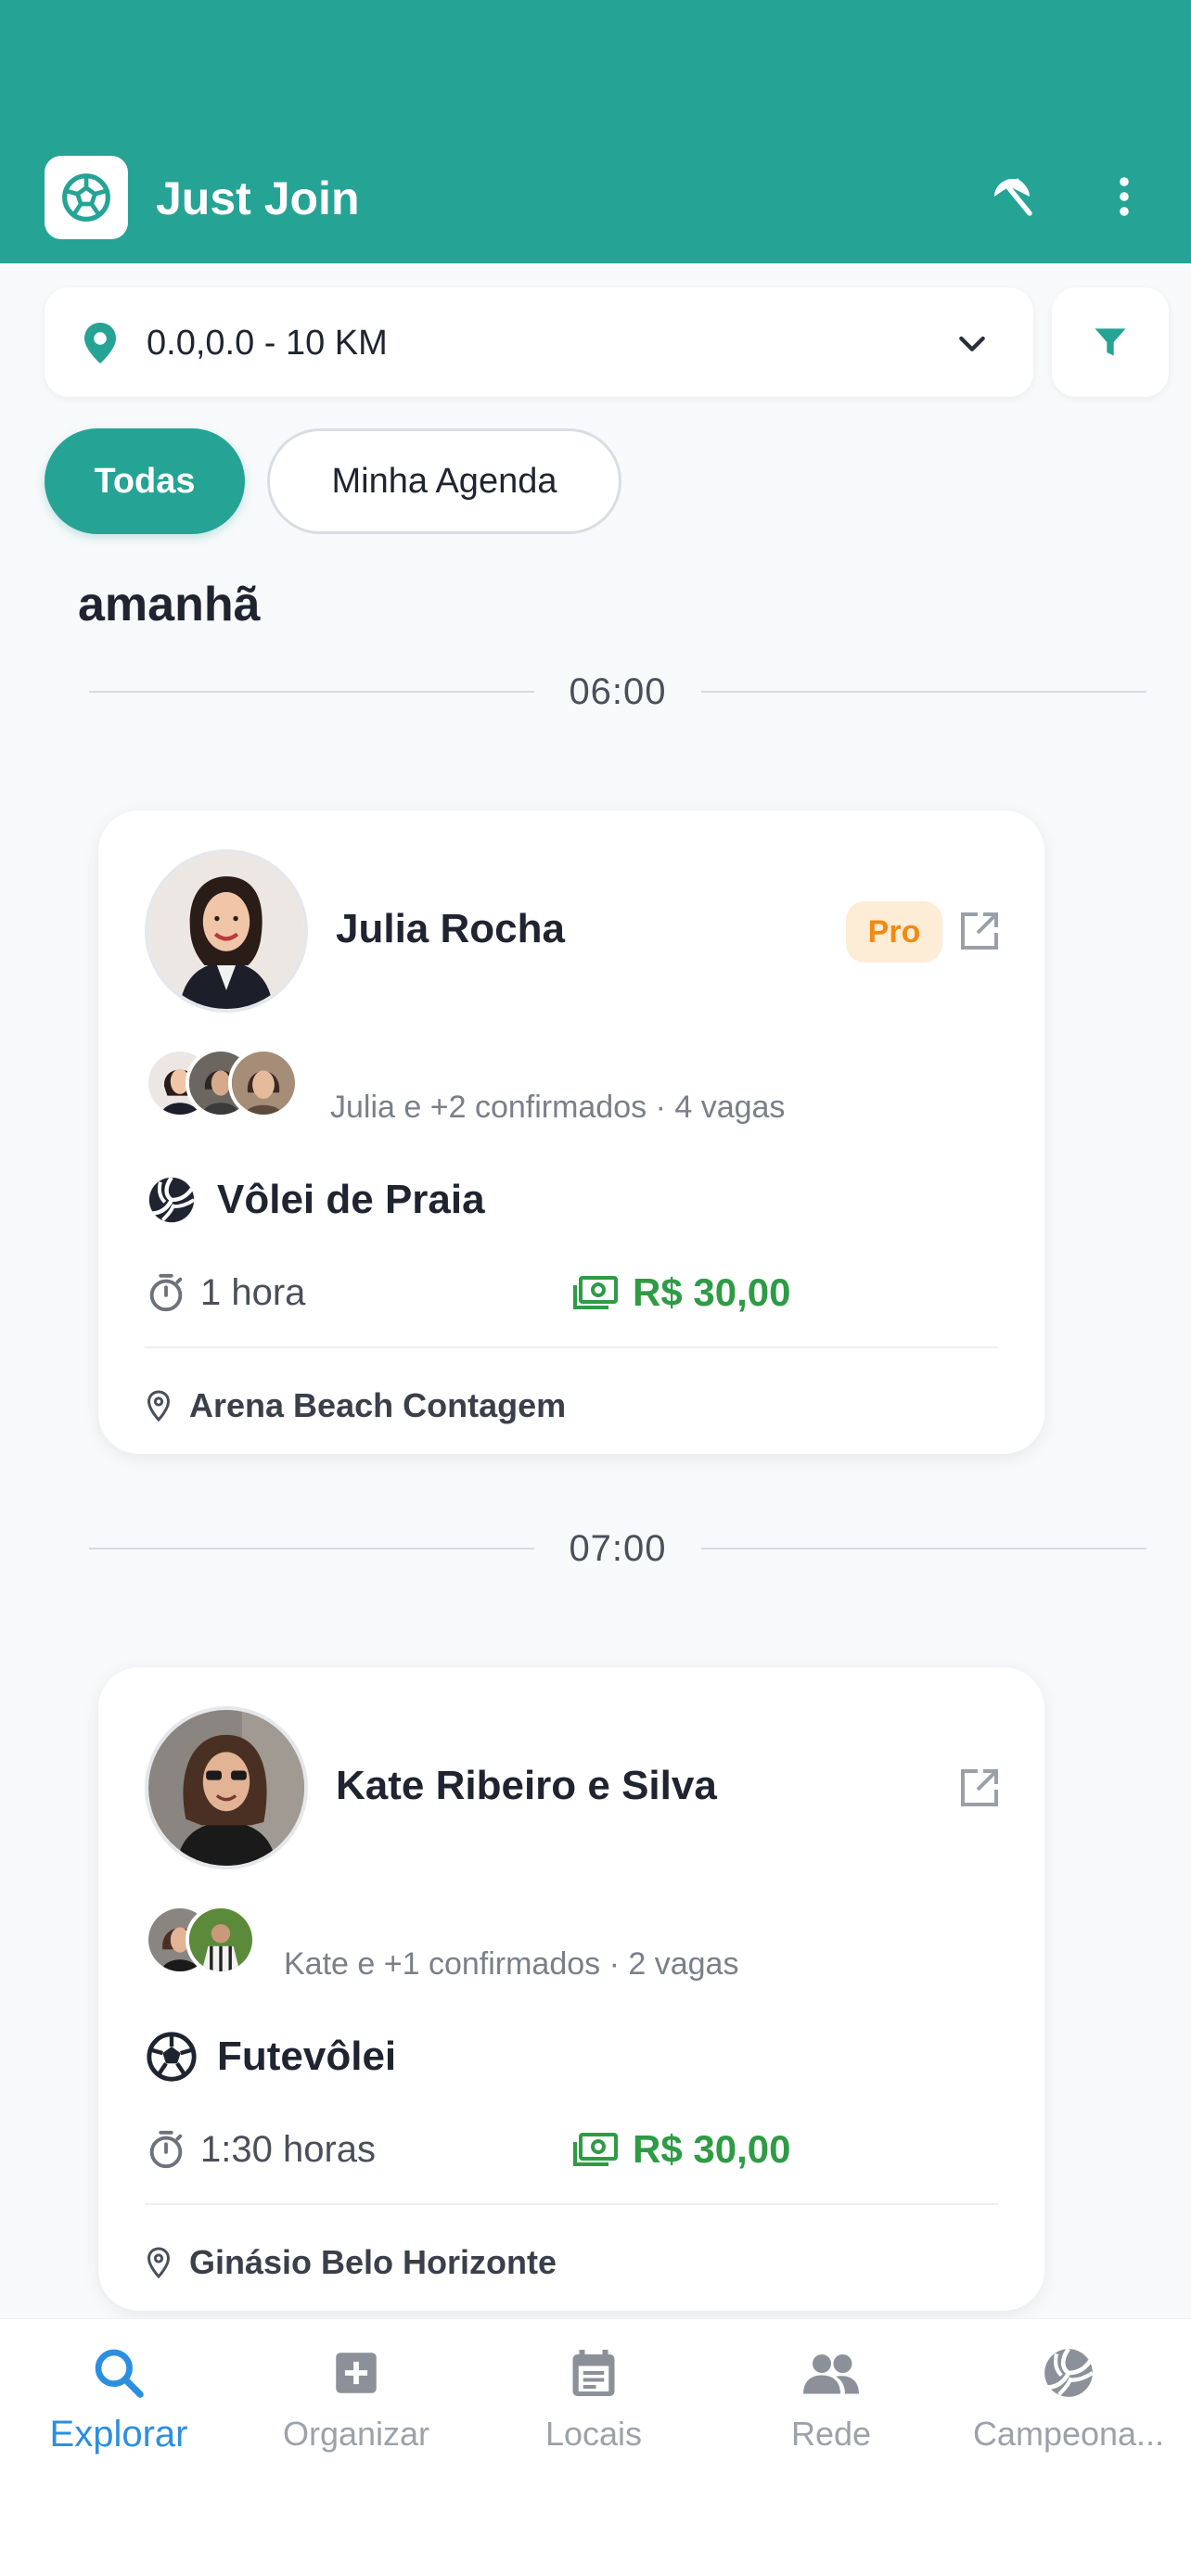 The width and height of the screenshot is (1191, 2576). Describe the element at coordinates (118, 2406) in the screenshot. I see `nav-item-explorar: Explorar` at that location.